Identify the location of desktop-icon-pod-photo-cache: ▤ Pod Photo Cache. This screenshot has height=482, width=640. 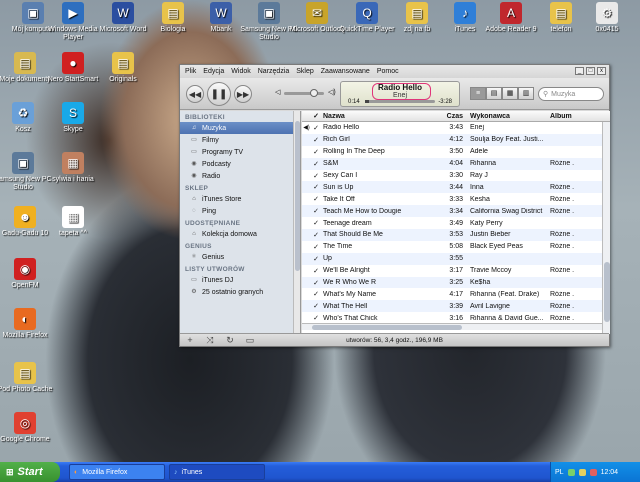
(29, 378).